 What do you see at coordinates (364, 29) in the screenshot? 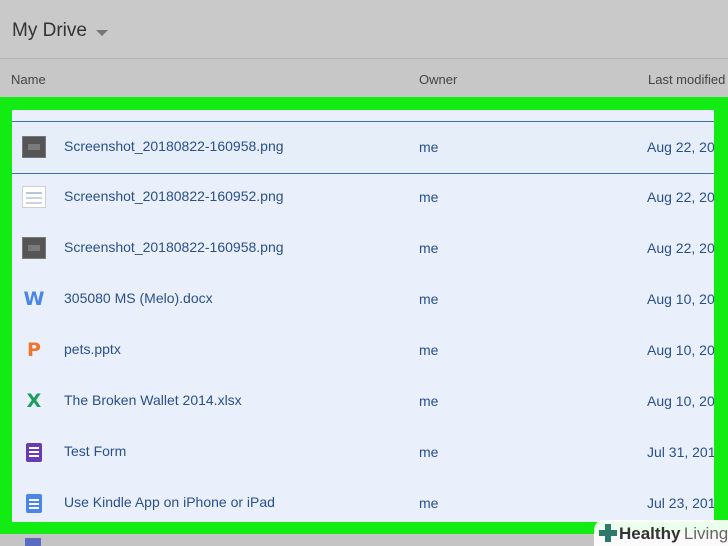
I see `drive-header: My Drive` at bounding box center [364, 29].